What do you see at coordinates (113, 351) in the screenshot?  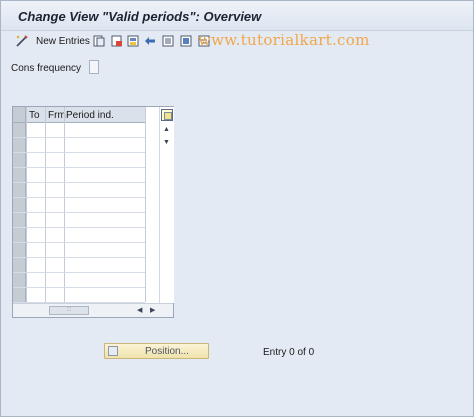 I see `position-icon` at bounding box center [113, 351].